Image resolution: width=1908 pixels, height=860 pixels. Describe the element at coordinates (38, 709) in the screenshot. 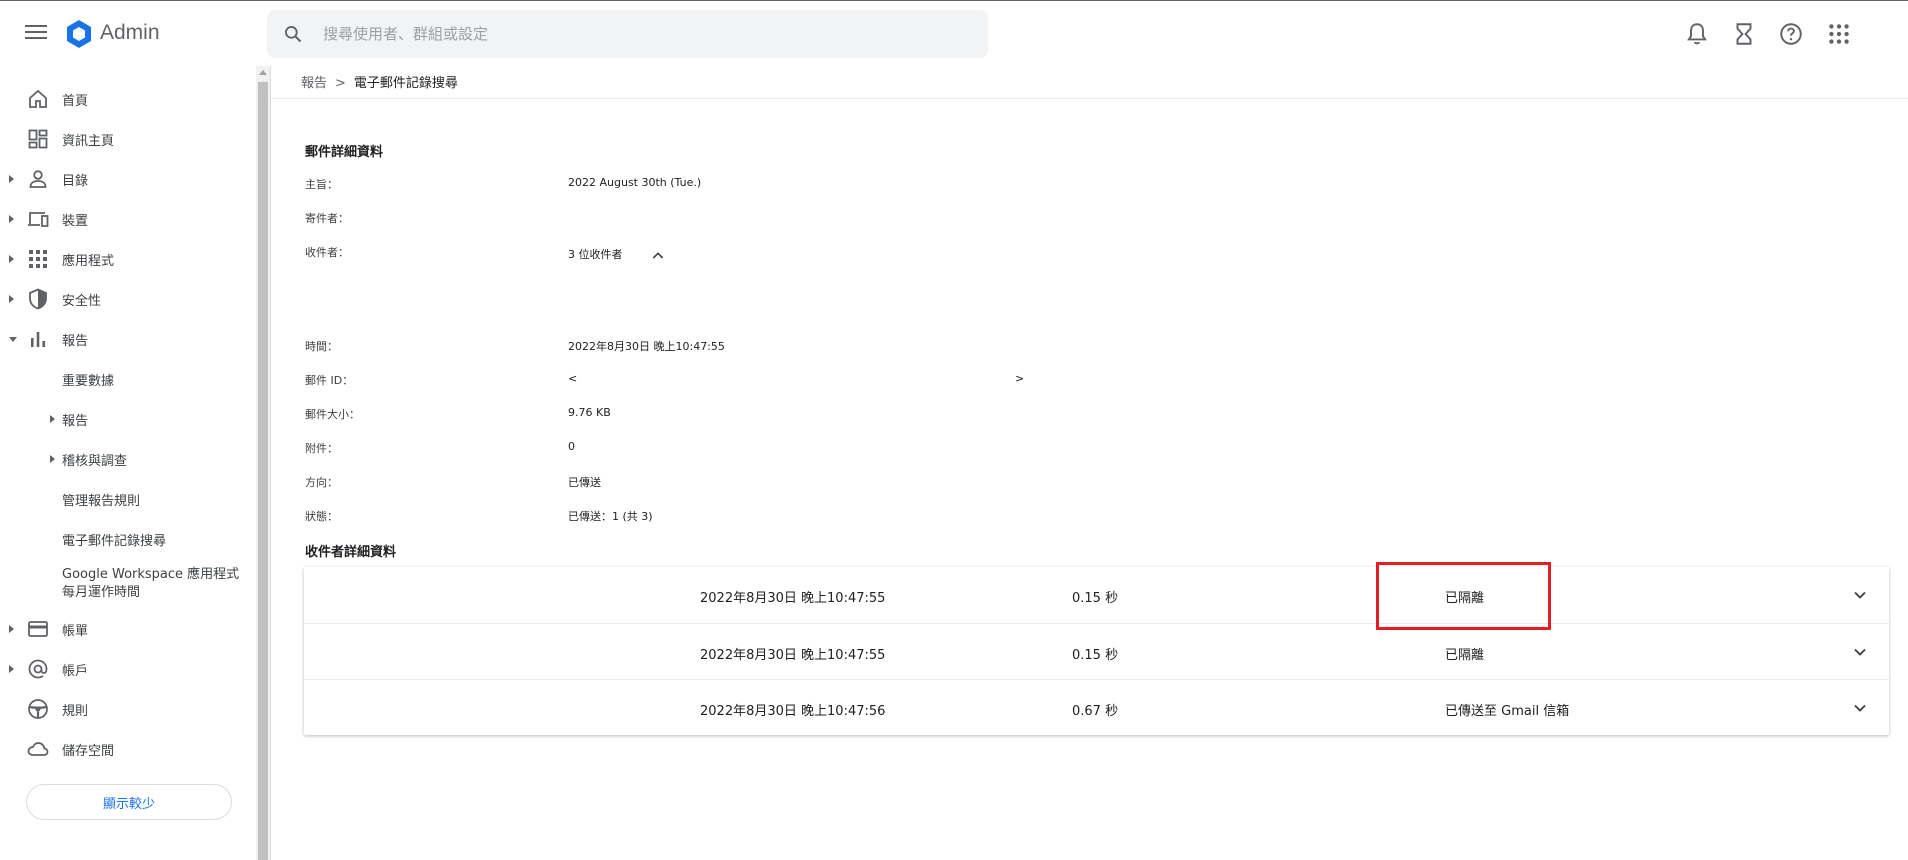

I see `rules-wheel-icon` at that location.